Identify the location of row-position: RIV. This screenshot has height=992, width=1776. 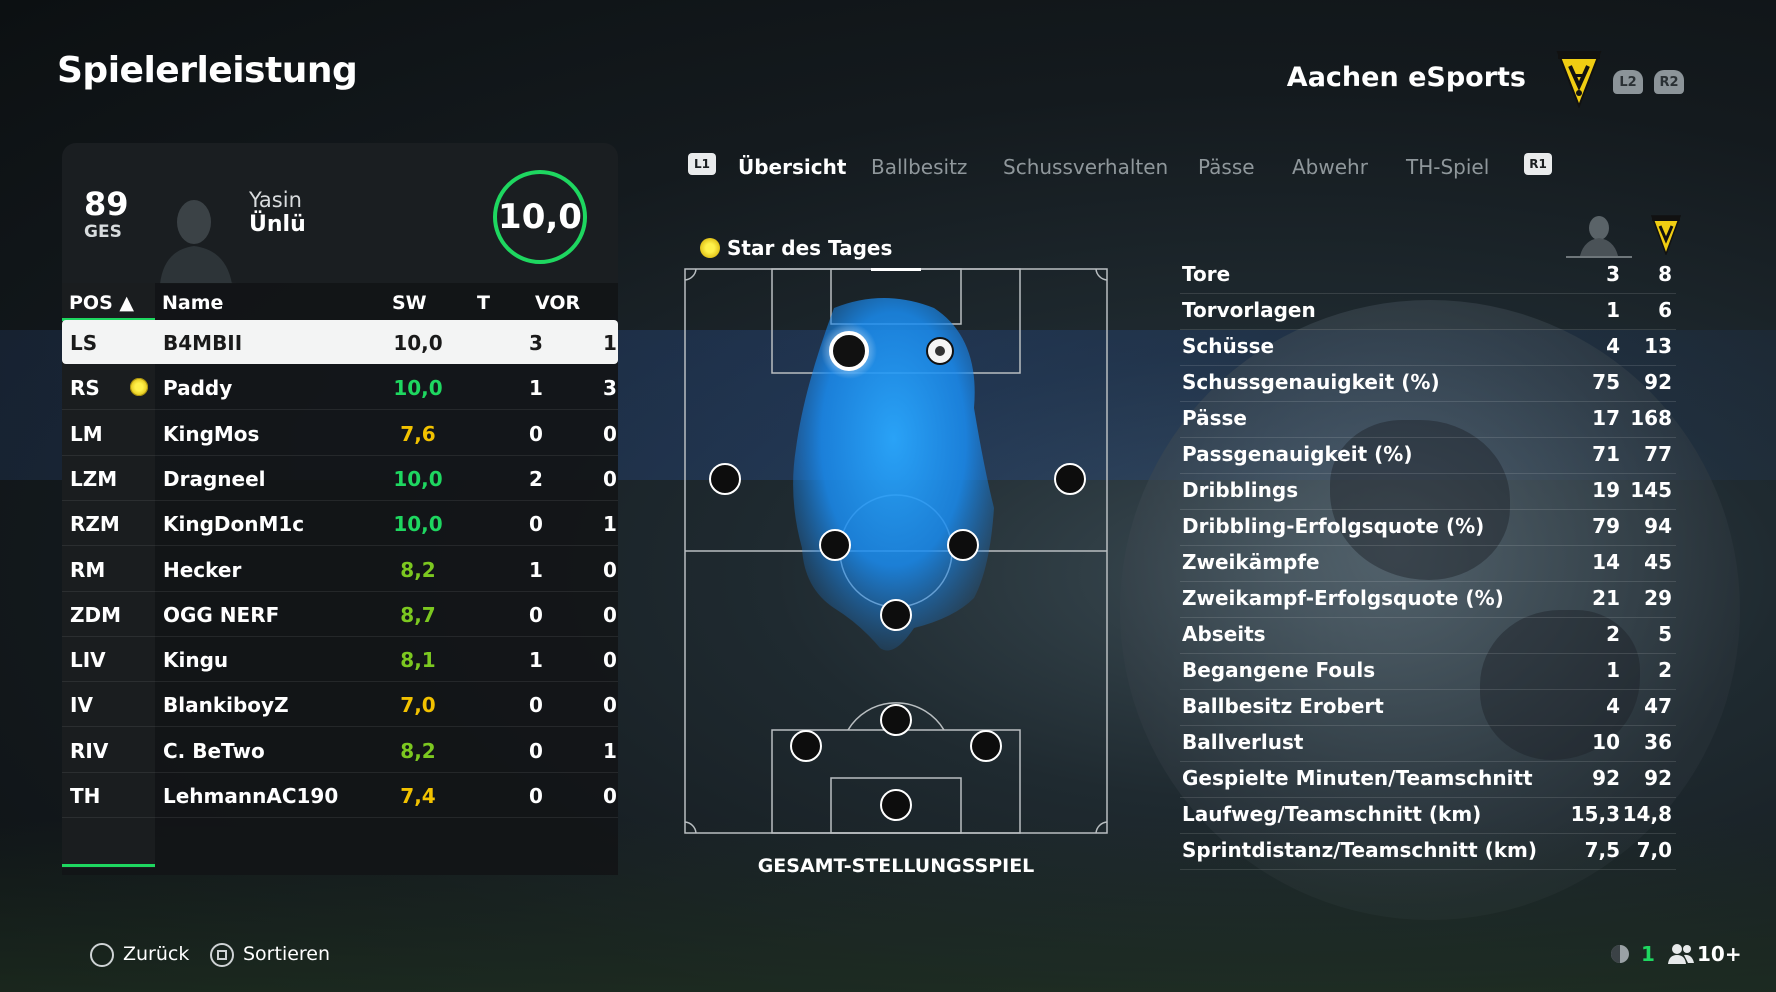
(89, 750).